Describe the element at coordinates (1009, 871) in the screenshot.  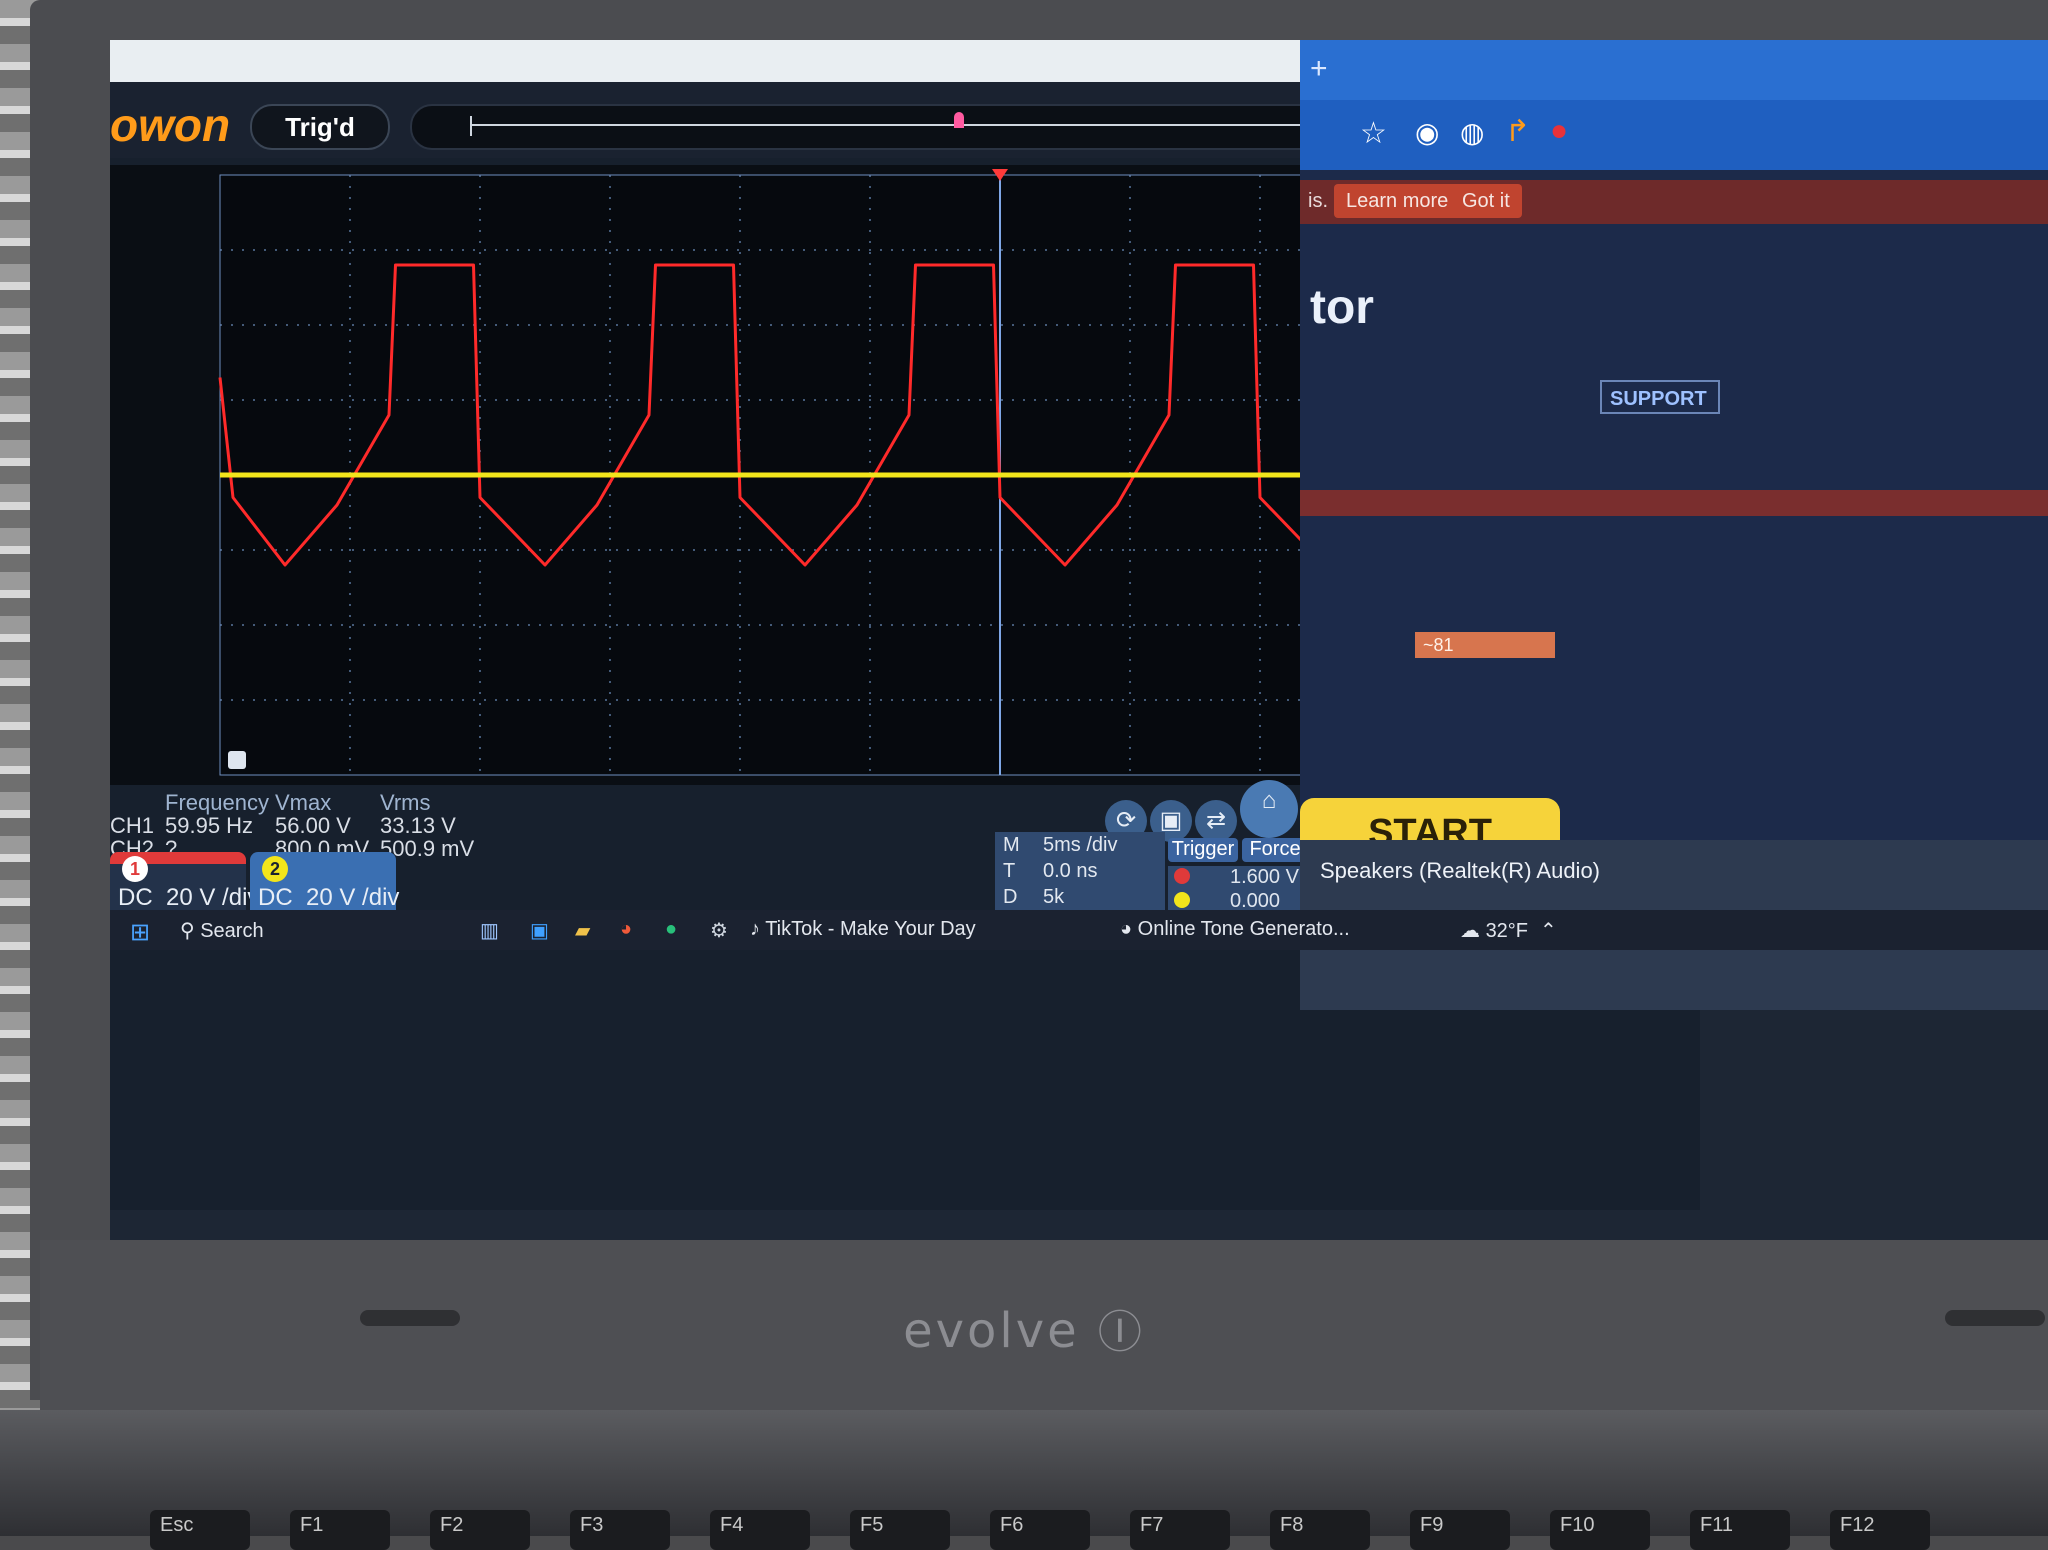
I see `timebase-t-label: T` at that location.